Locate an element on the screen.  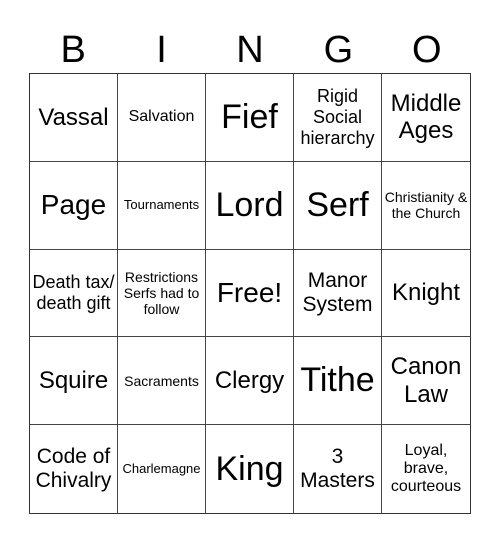
bingo-cell-r1c4: Rigid Social hierarchy is located at coordinates (338, 118).